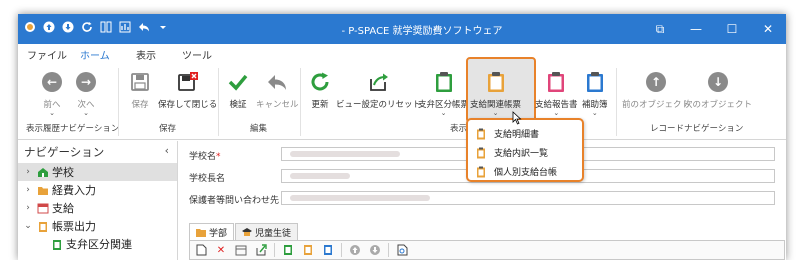 This screenshot has width=800, height=260. What do you see at coordinates (238, 82) in the screenshot?
I see `checkmark-icon` at bounding box center [238, 82].